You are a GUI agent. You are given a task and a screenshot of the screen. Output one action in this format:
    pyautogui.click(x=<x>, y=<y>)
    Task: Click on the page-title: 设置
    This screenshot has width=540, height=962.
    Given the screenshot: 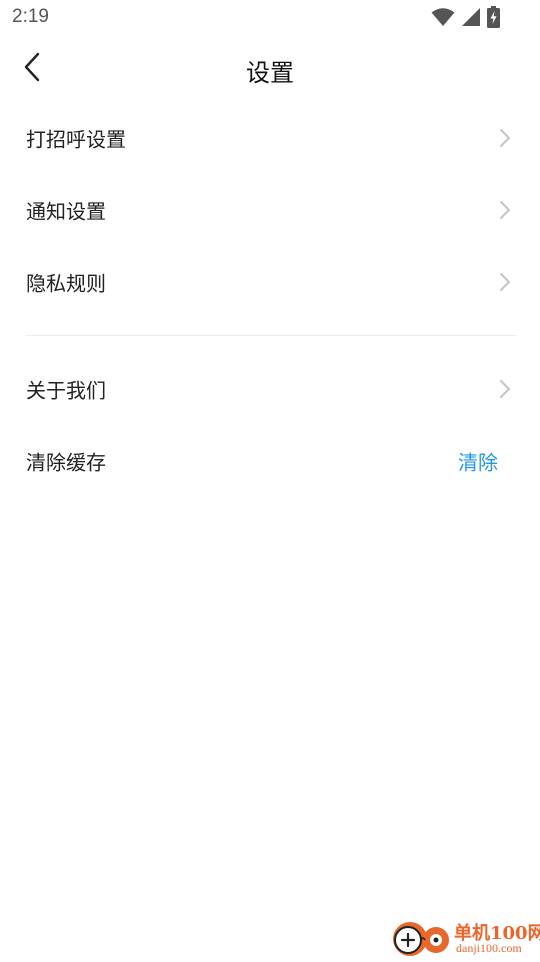 What is the action you would take?
    pyautogui.click(x=270, y=73)
    